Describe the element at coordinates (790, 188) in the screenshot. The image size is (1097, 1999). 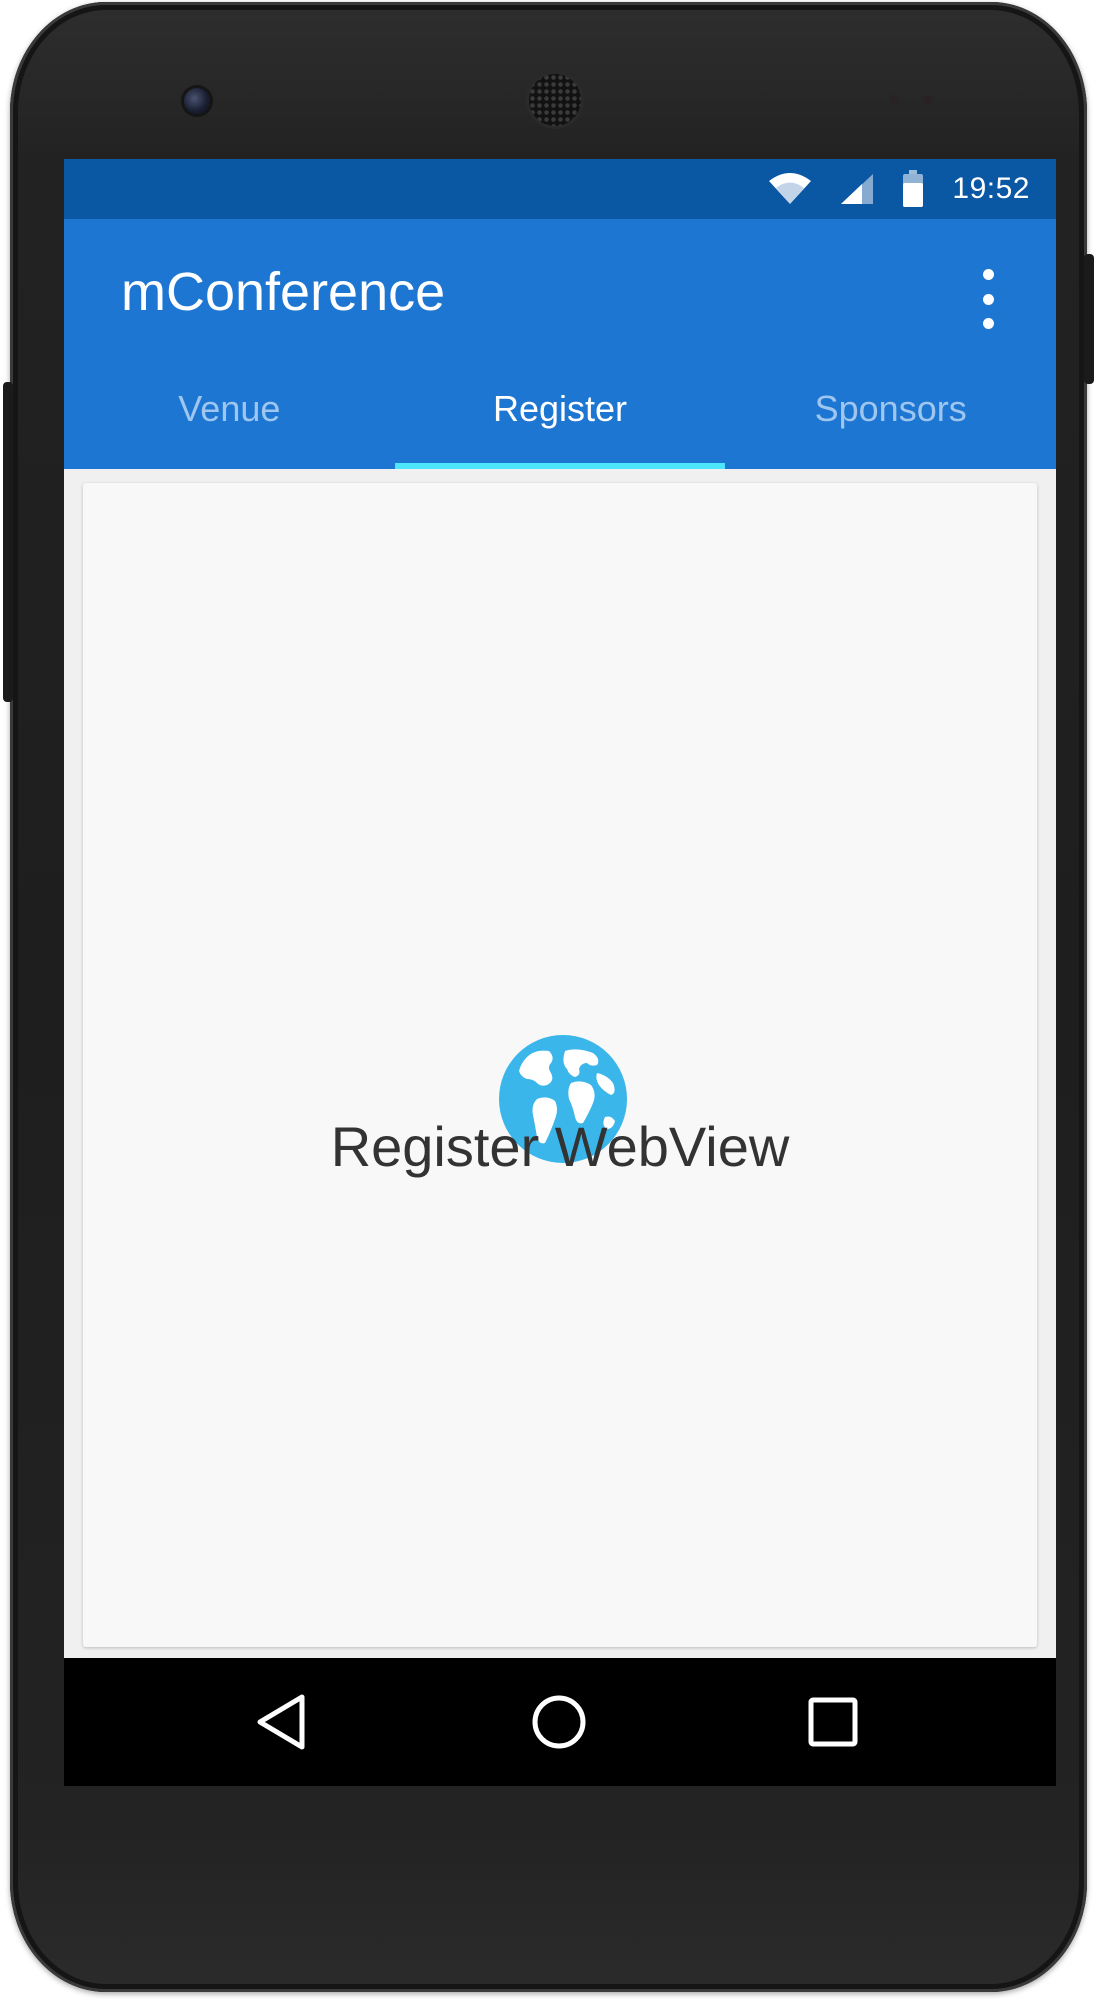
I see `wifi-icon` at that location.